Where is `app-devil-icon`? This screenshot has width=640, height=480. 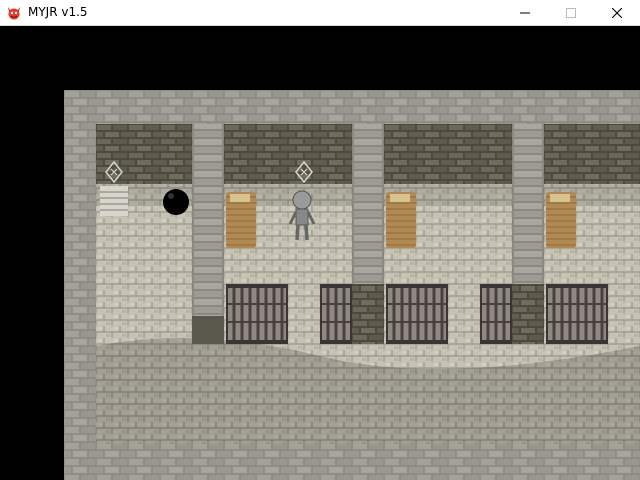
app-devil-icon is located at coordinates (14, 13).